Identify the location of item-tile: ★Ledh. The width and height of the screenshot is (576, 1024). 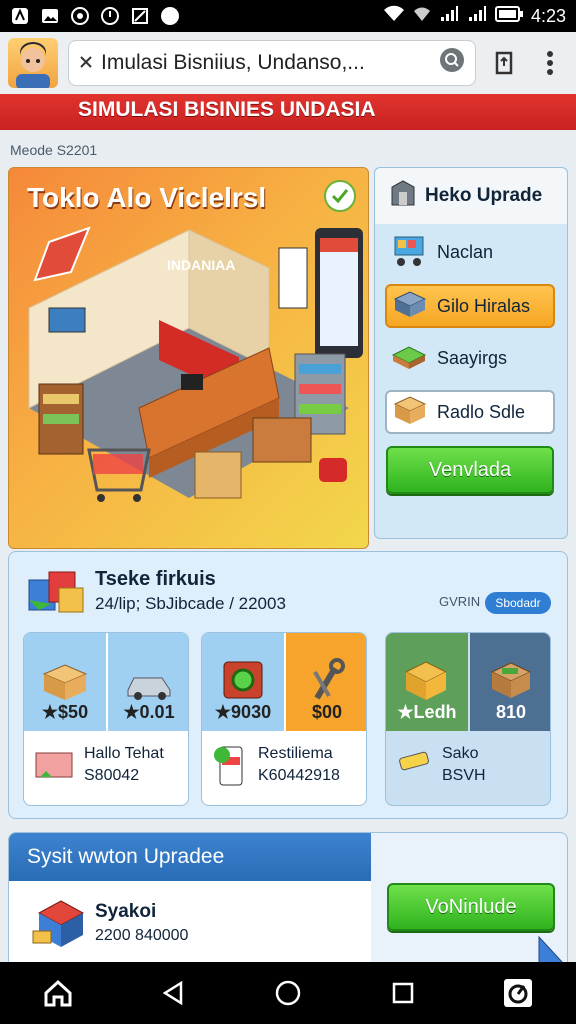
(427, 682).